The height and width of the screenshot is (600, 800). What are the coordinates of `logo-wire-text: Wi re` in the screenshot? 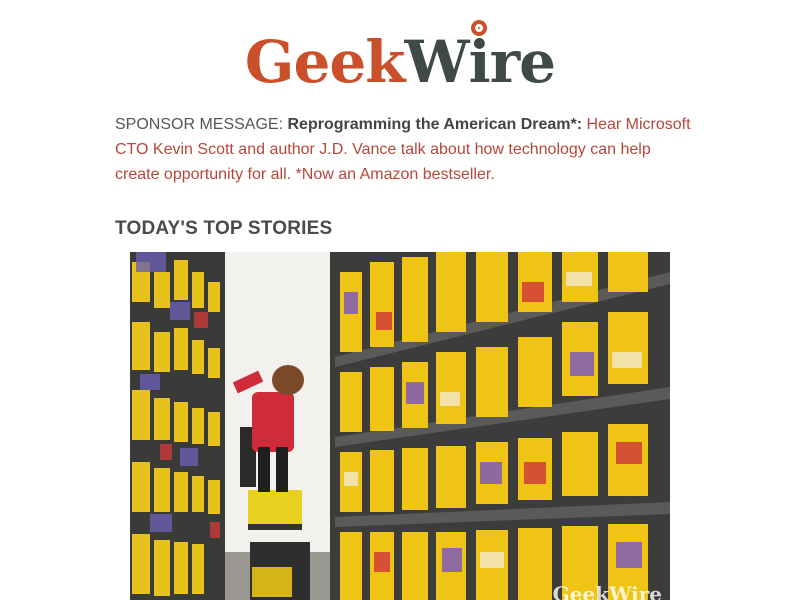 It's located at (480, 58).